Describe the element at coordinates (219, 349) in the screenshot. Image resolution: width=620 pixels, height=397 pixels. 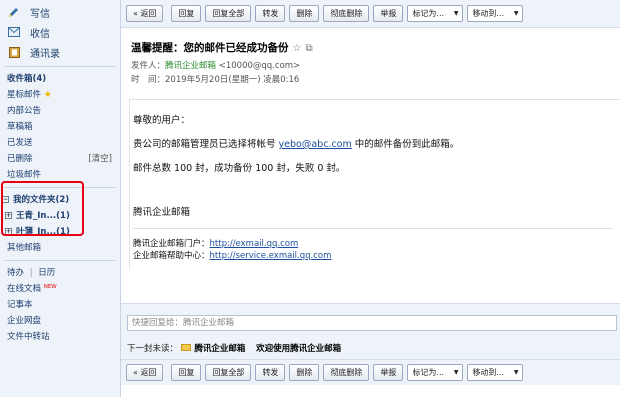
I see `next-unread-sender: 腾讯企业邮箱` at that location.